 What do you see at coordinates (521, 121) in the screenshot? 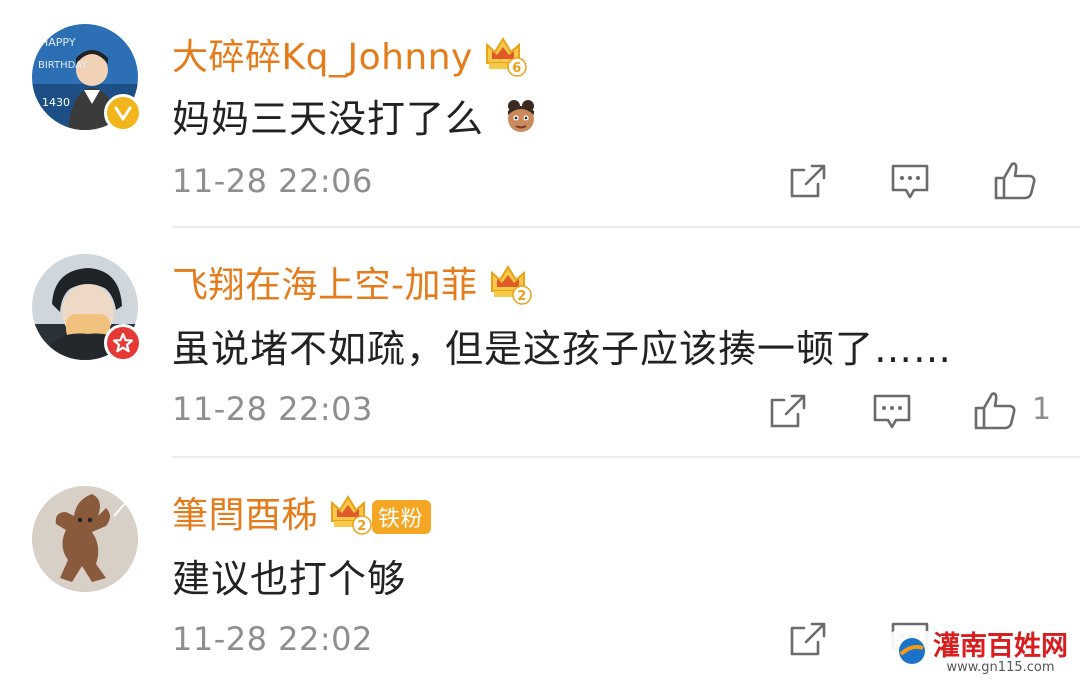
I see `emoji-icon` at bounding box center [521, 121].